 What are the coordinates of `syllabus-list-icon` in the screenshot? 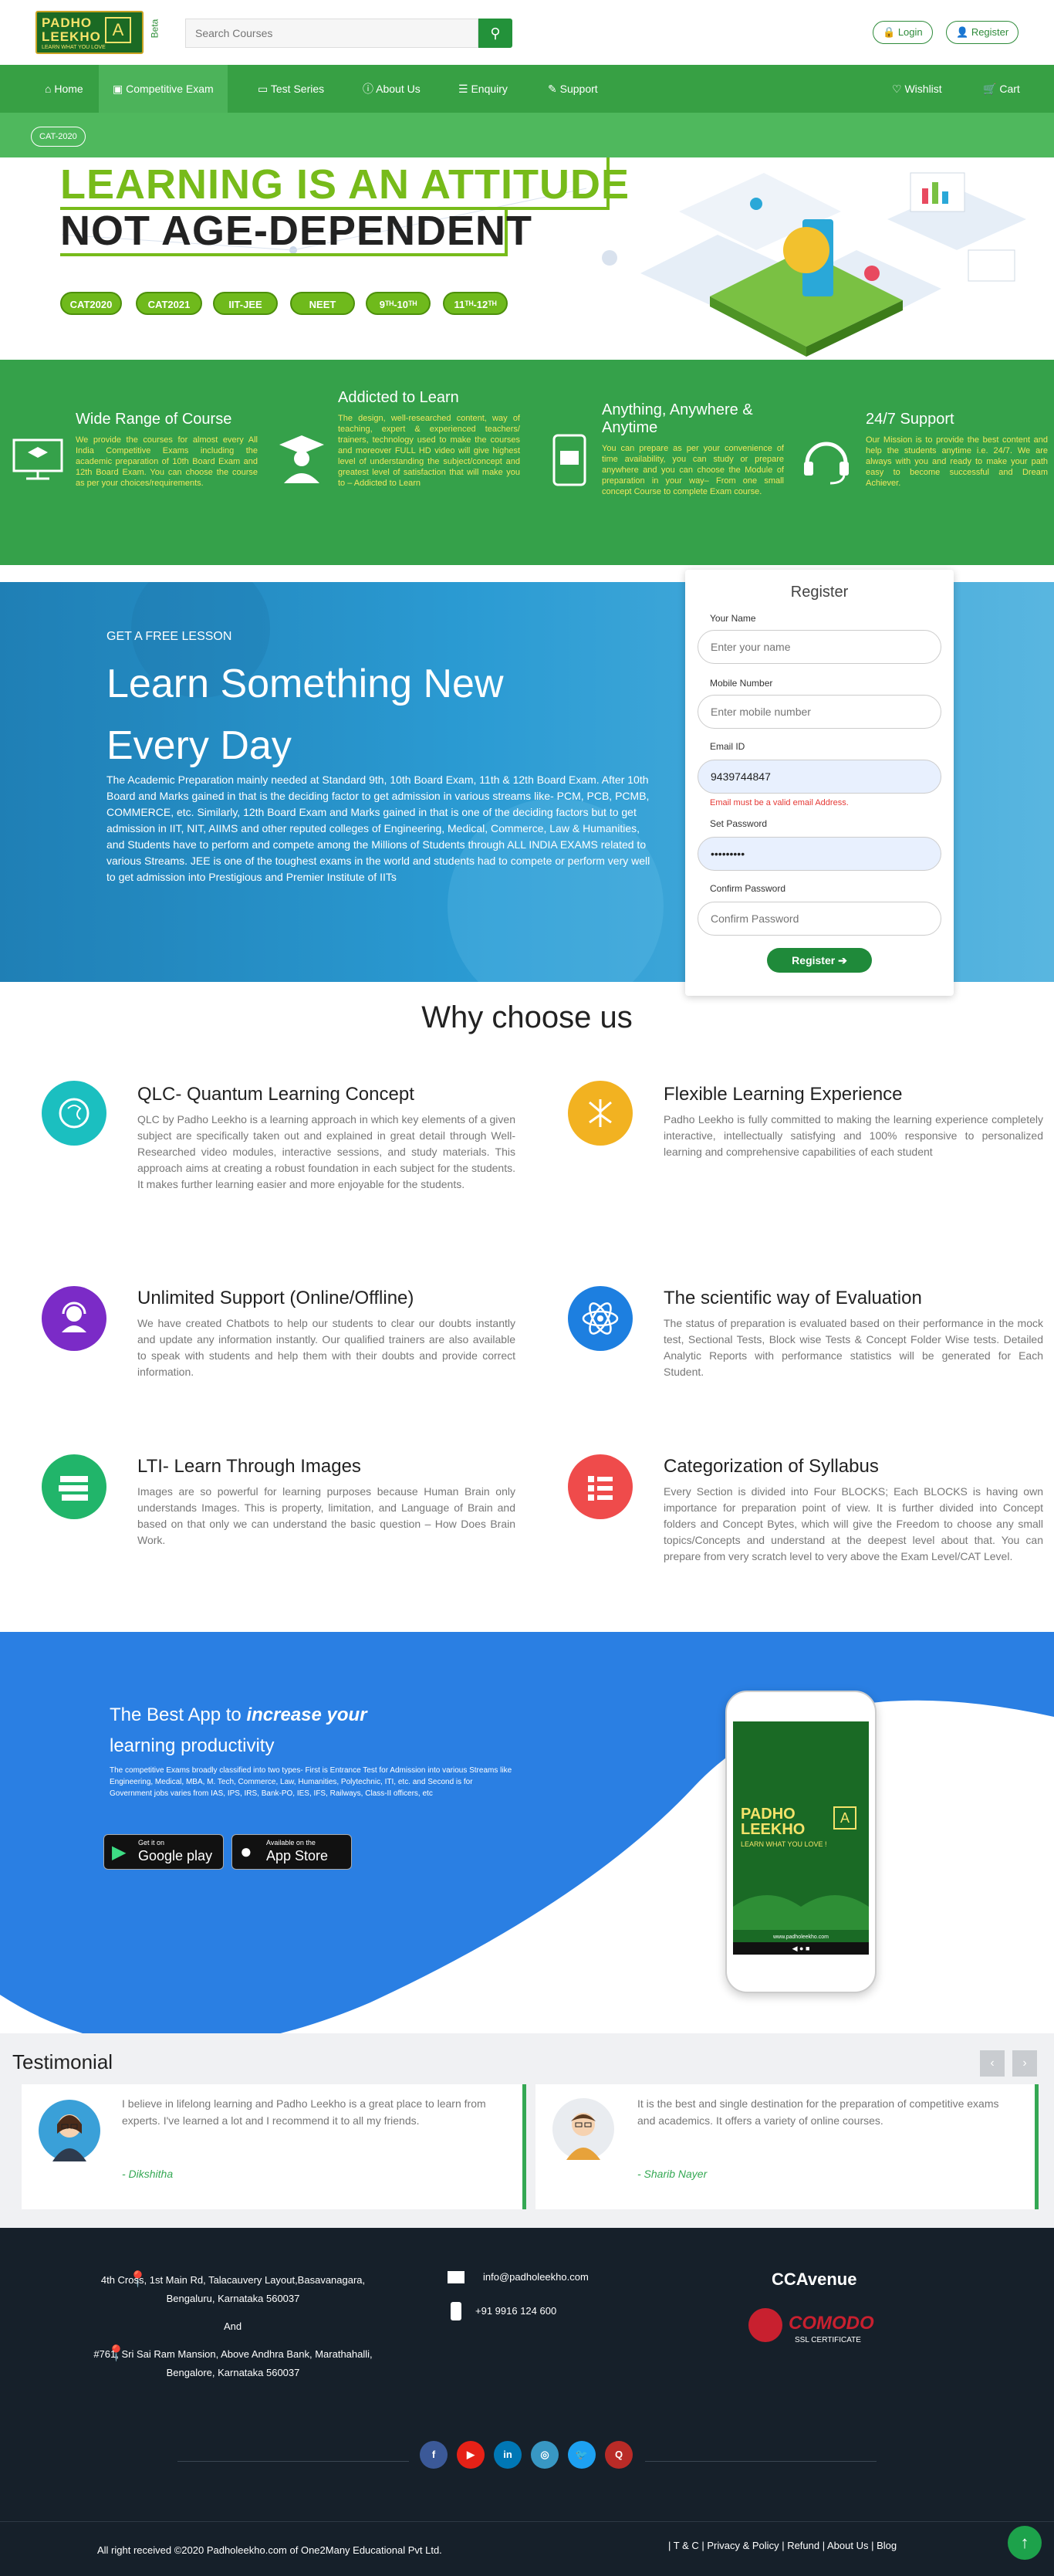 It's located at (600, 1486).